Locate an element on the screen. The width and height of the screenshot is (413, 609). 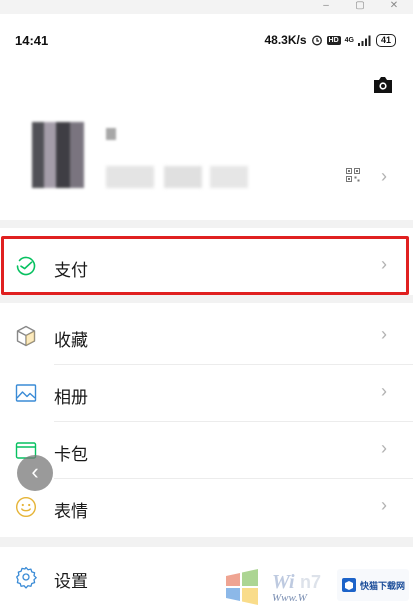
menu-item-album: 相册 › is located at coordinates (206, 393).